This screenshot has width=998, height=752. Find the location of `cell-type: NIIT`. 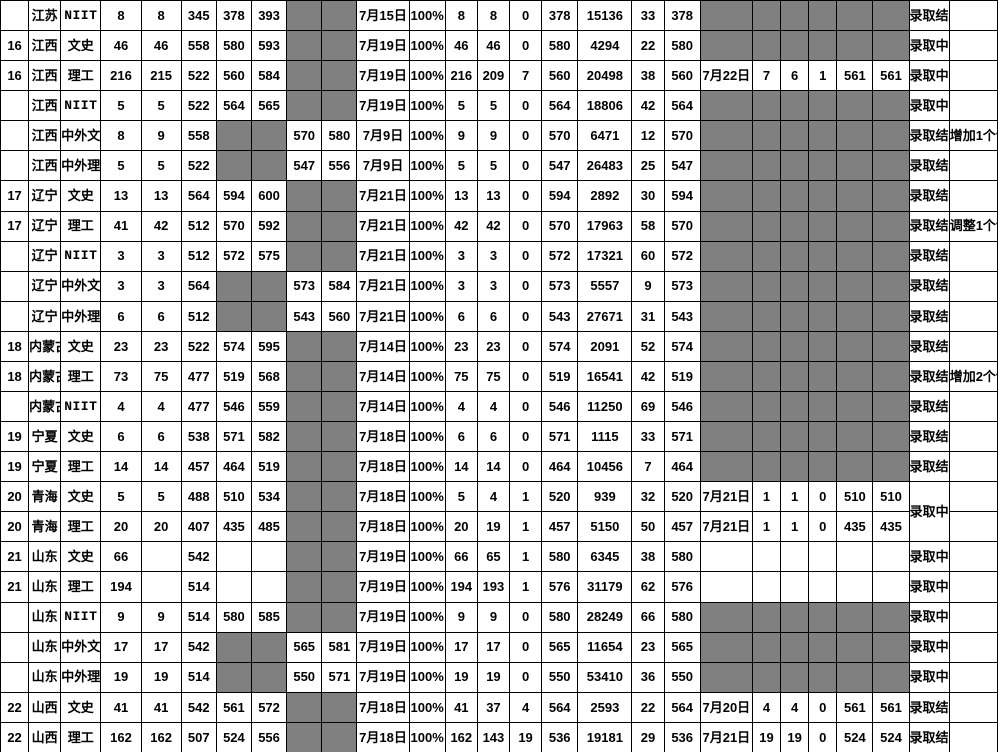

cell-type: NIIT is located at coordinates (81, 256).